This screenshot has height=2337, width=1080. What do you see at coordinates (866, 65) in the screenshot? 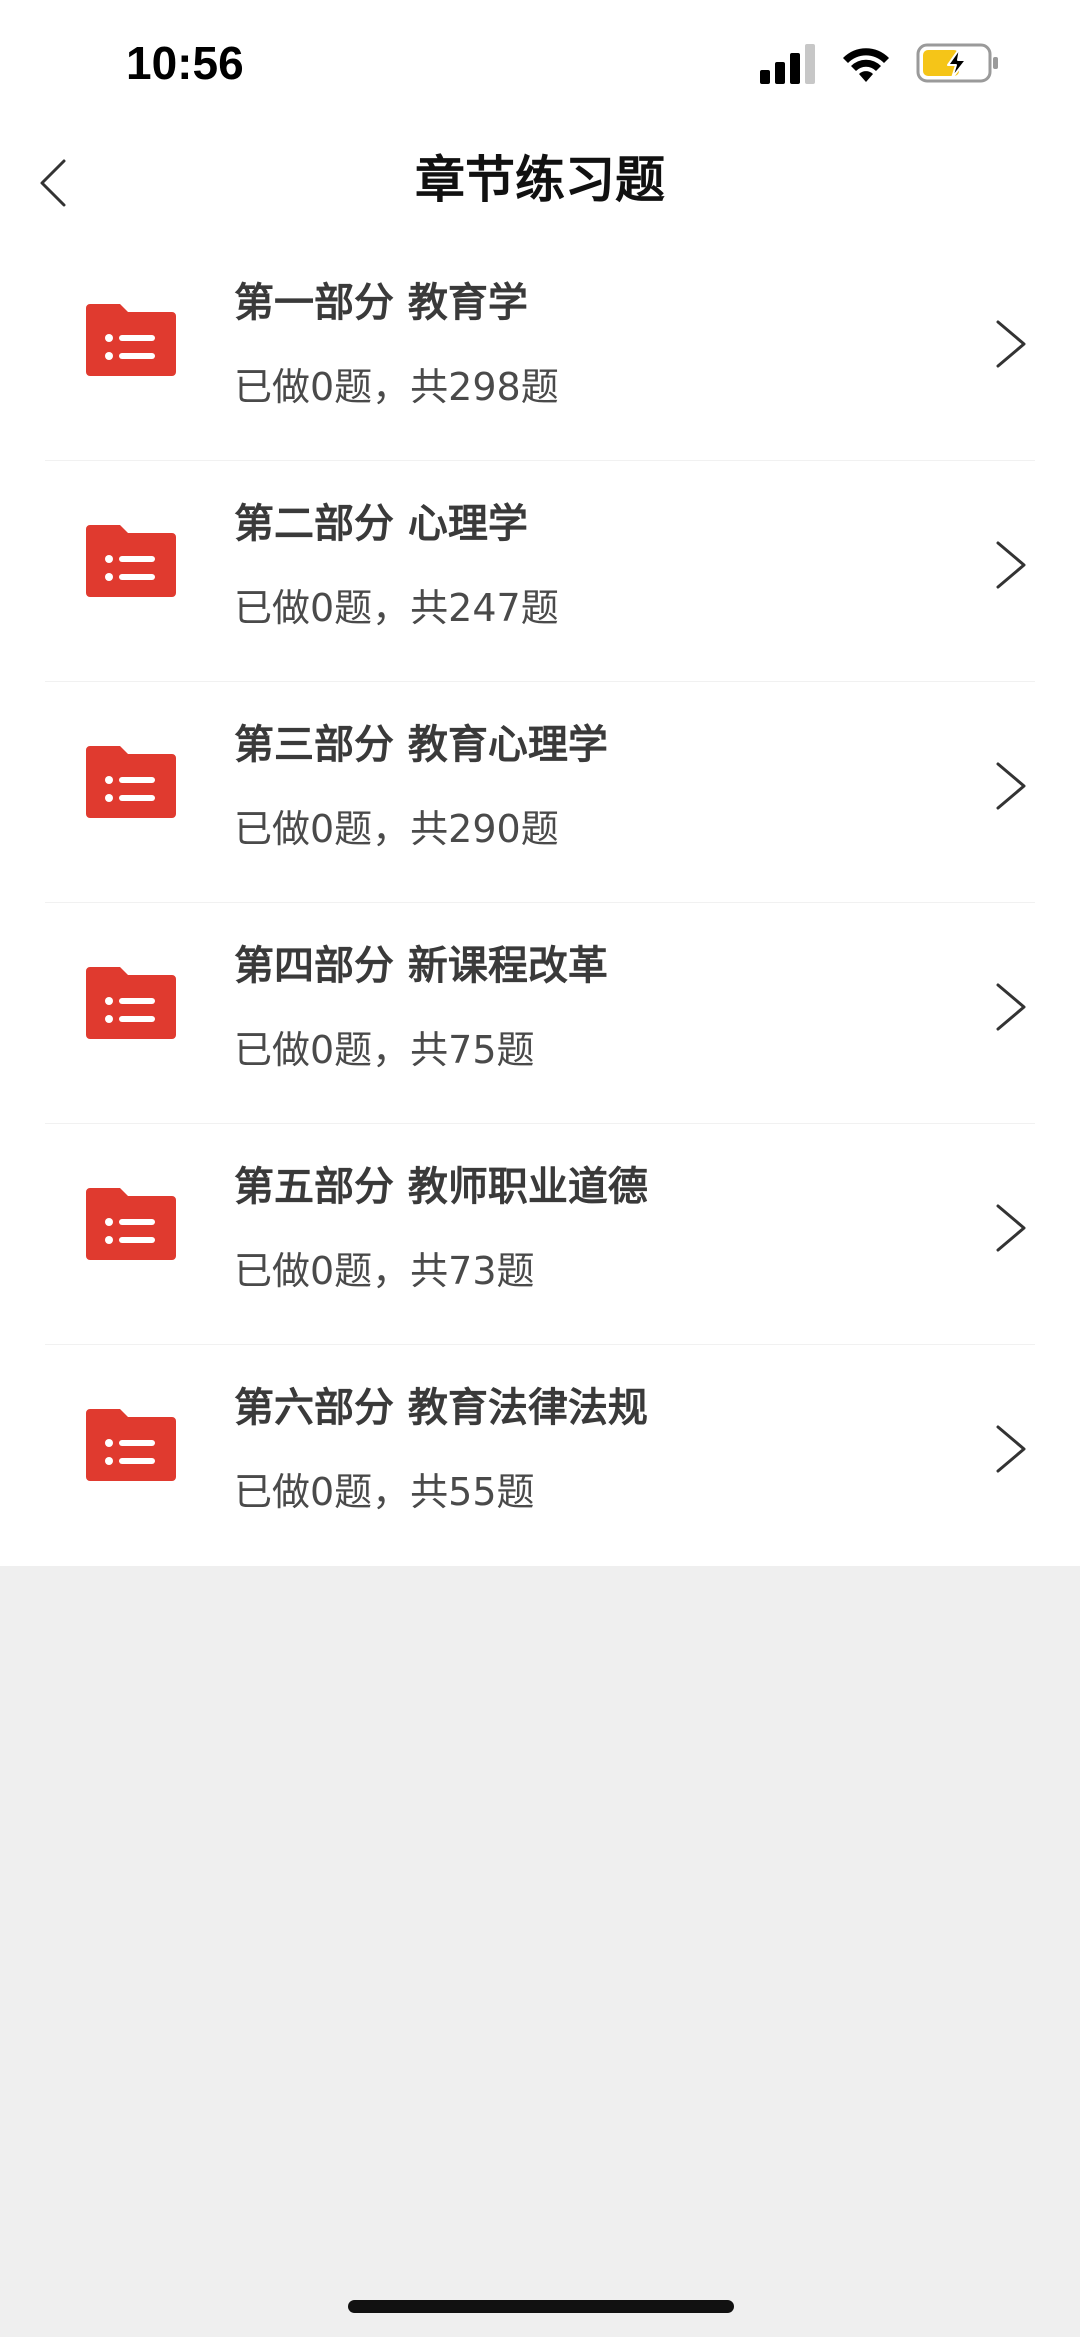
I see `wifi-icon` at bounding box center [866, 65].